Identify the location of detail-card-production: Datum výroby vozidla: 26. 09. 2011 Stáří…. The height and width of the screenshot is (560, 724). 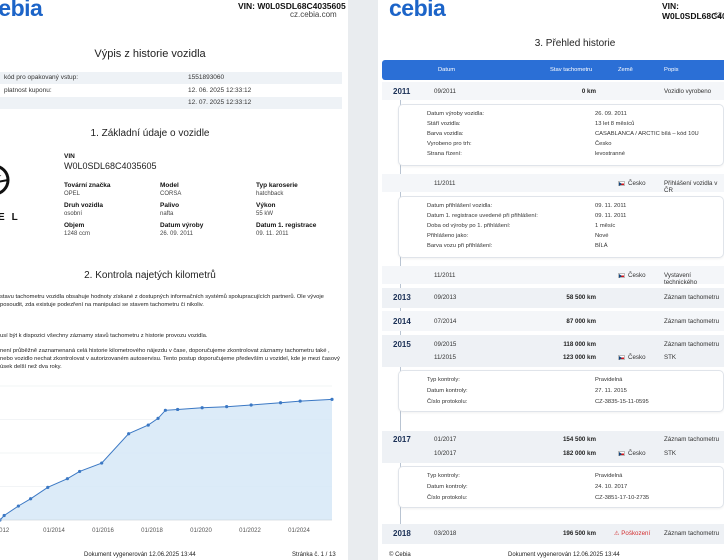
(561, 135).